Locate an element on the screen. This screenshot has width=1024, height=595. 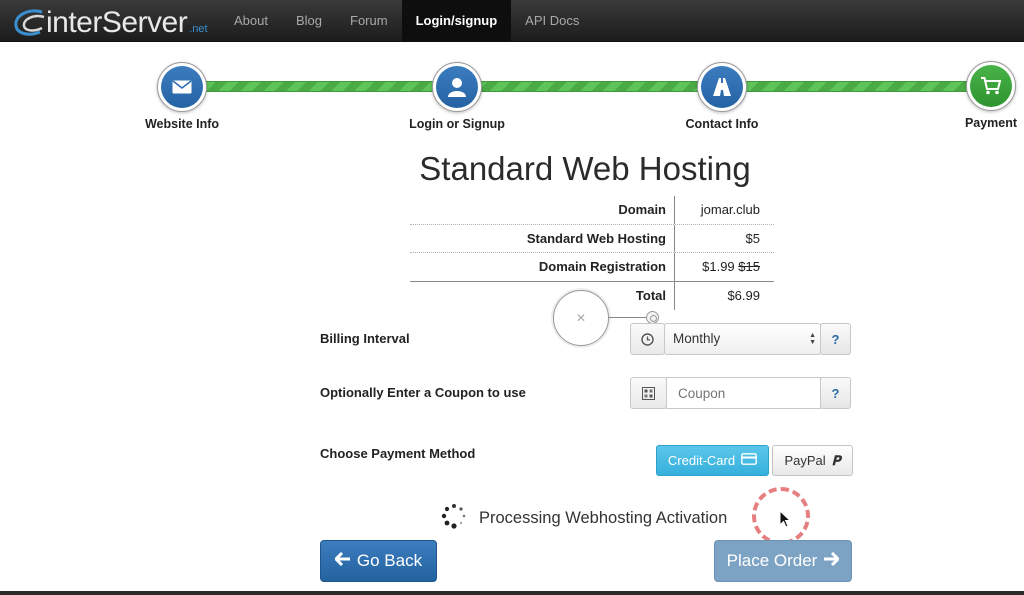
bottom-edge-bar is located at coordinates (512, 593).